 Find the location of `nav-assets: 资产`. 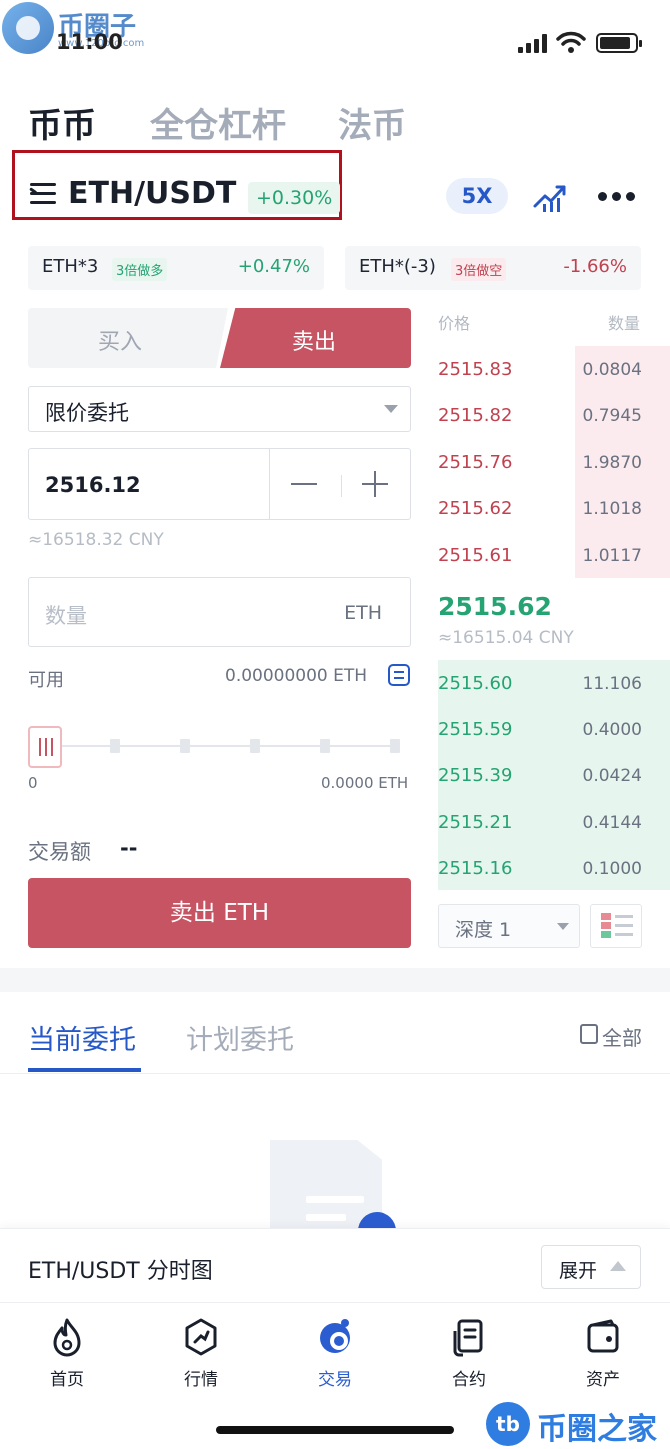

nav-assets: 资产 is located at coordinates (603, 1353).